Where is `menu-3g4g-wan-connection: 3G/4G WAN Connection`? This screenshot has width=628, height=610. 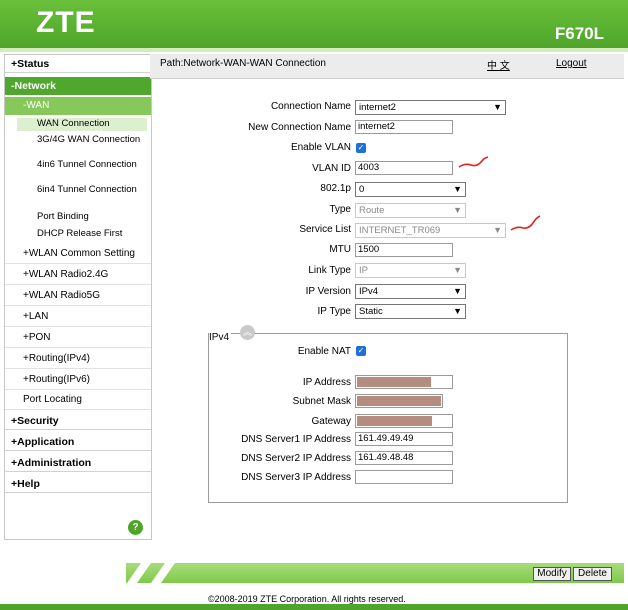 menu-3g4g-wan-connection: 3G/4G WAN Connection is located at coordinates (93, 140).